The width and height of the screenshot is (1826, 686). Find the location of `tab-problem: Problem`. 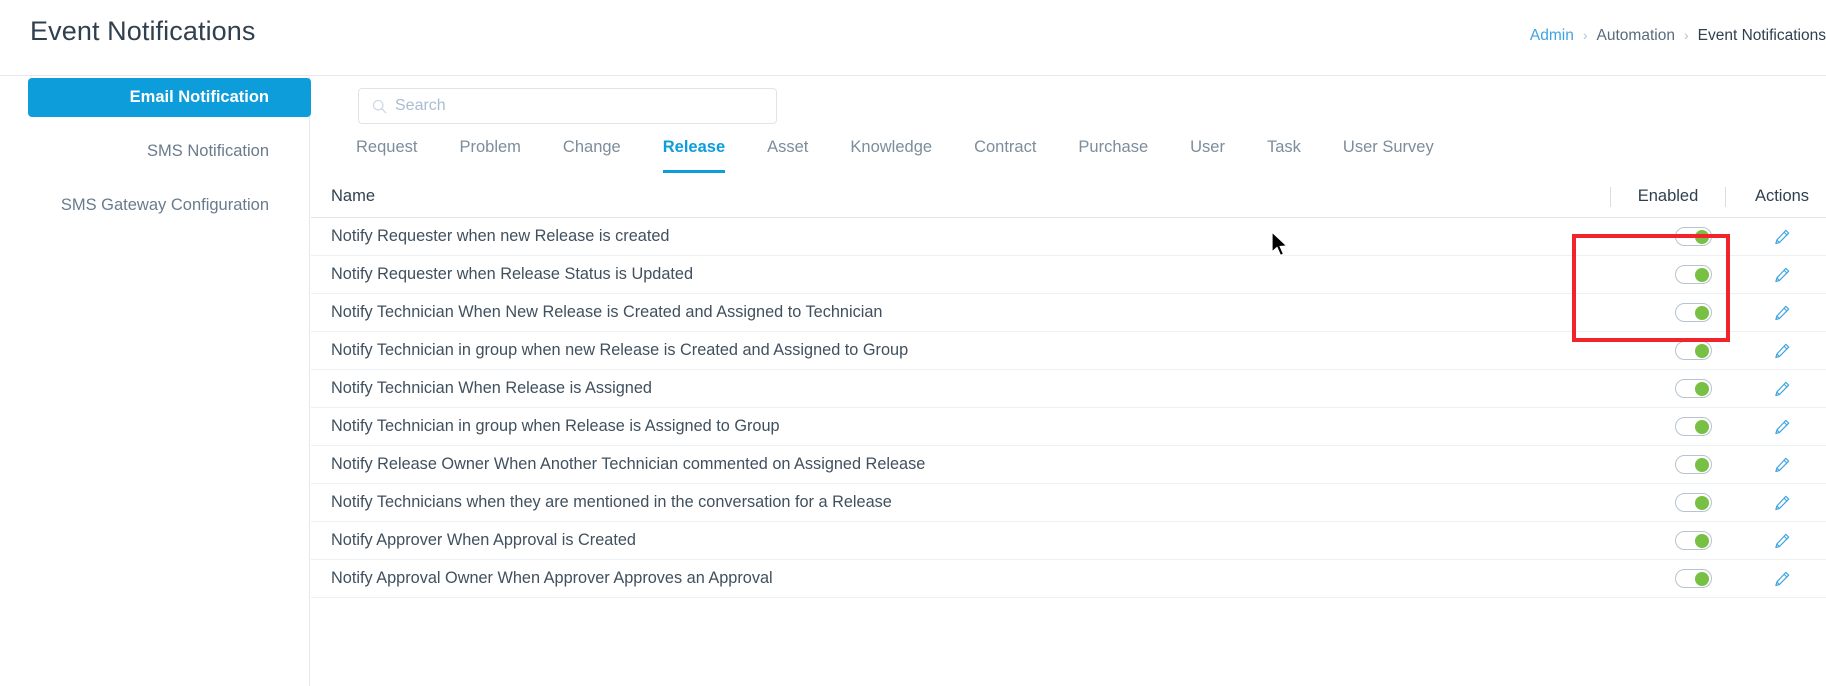

tab-problem: Problem is located at coordinates (489, 153).